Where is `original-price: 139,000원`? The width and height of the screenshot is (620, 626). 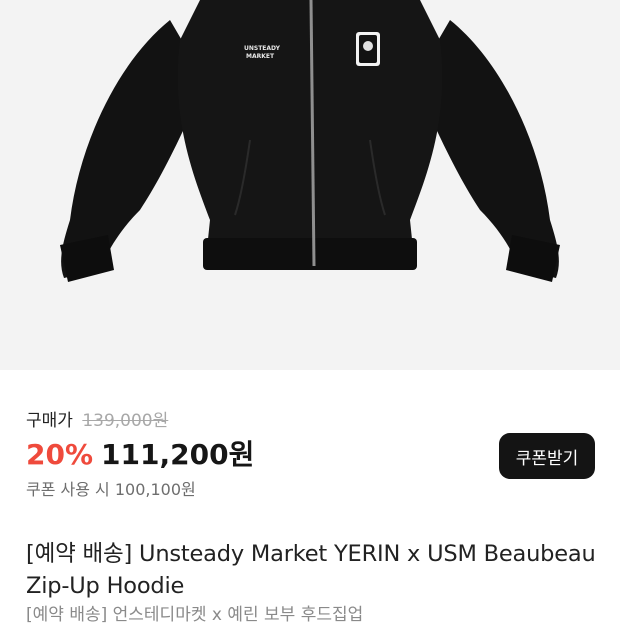
original-price: 139,000원 is located at coordinates (125, 421).